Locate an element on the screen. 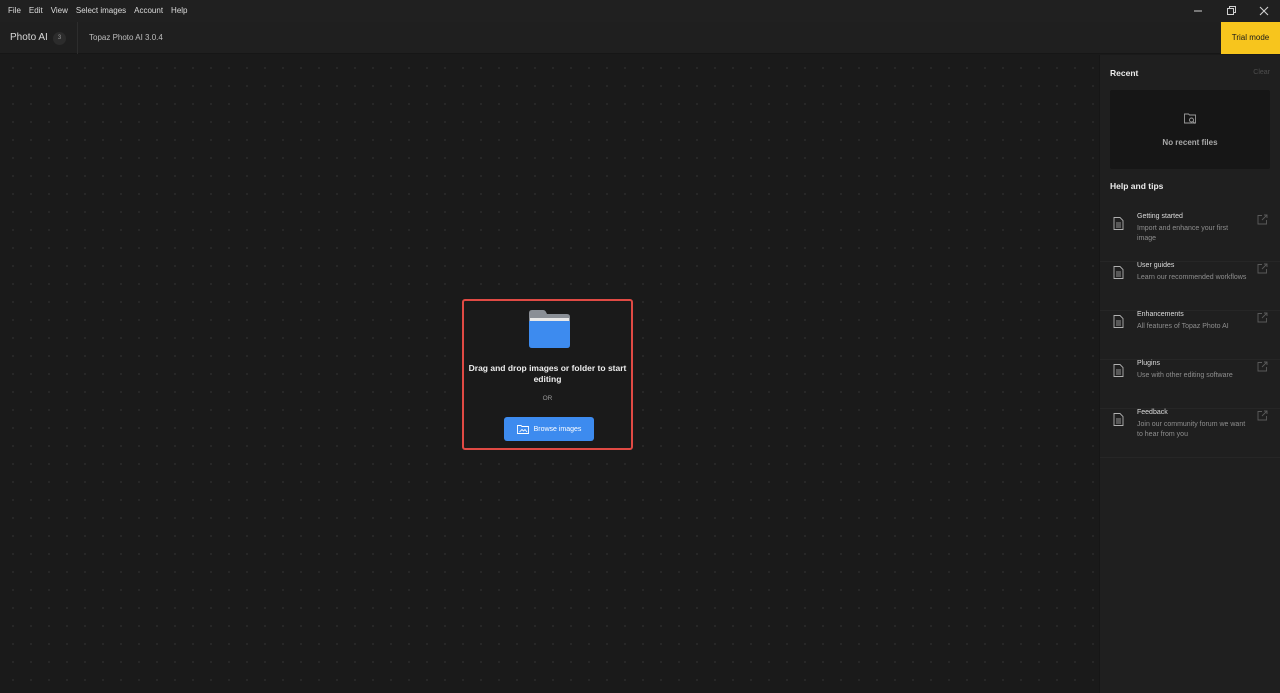  tip-description: Import and enhance your first image is located at coordinates (1183, 233).